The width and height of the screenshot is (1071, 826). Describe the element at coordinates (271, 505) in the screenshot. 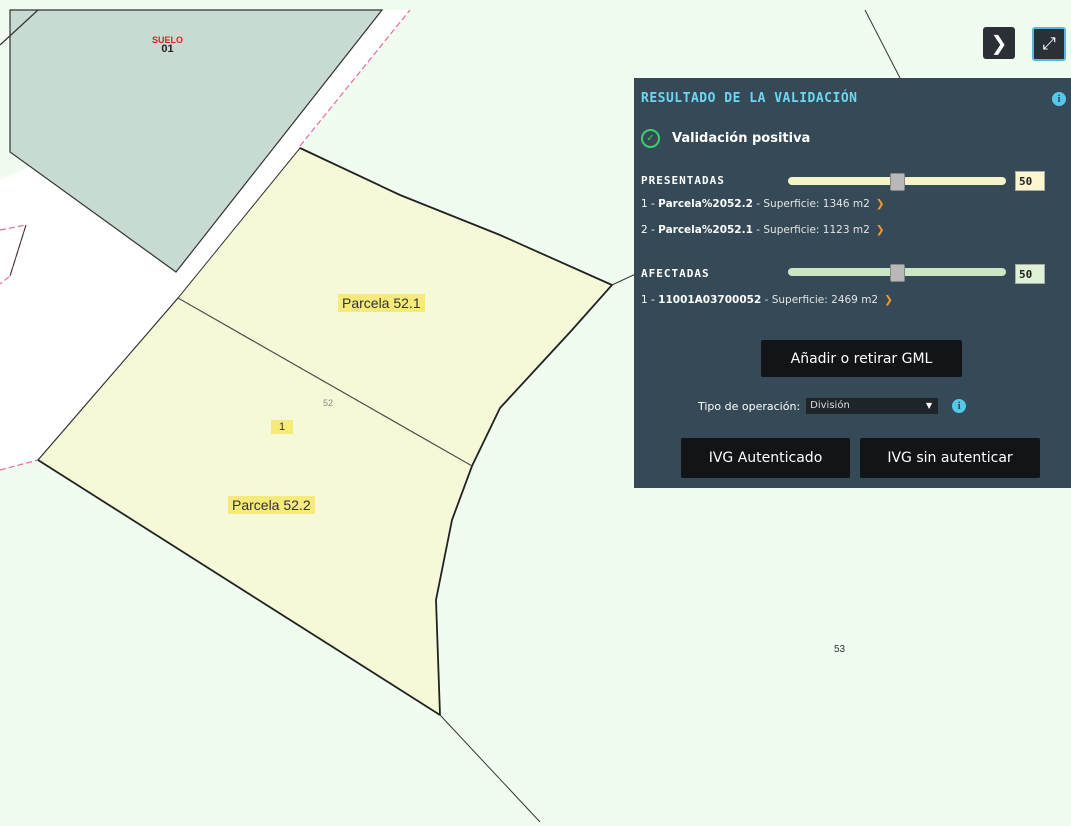

I see `parcel-label-52-2: Parcela 52.2` at that location.